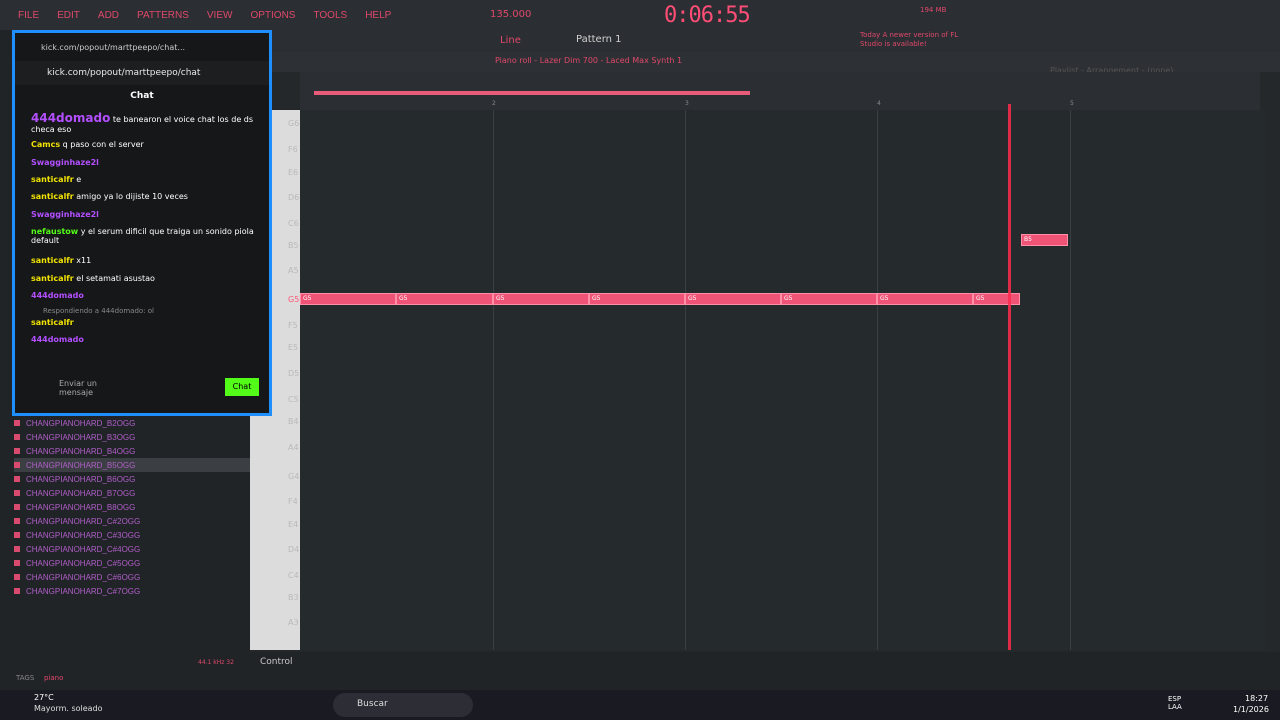  I want to click on key-e5: E5, so click(293, 347).